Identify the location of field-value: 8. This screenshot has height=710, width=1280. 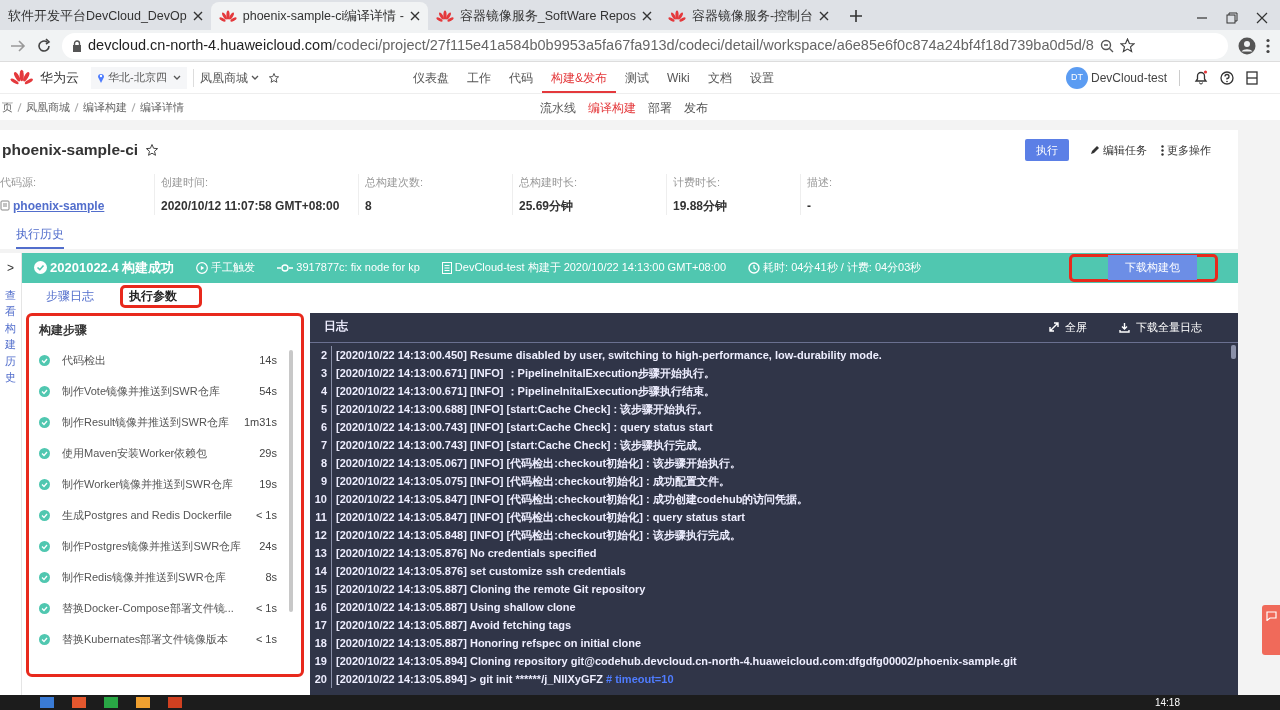
(369, 206).